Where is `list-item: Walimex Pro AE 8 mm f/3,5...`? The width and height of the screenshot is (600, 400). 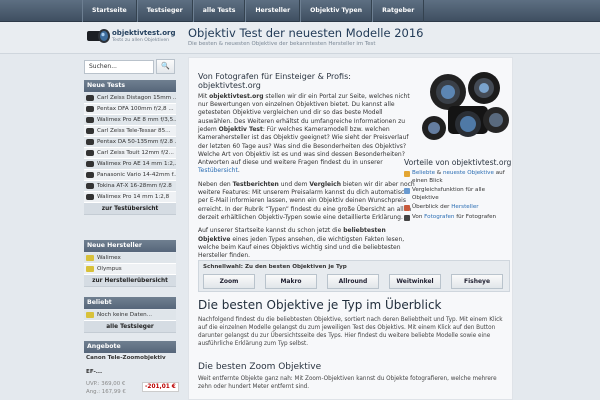
list-item: Walimex Pro AE 8 mm f/3,5... is located at coordinates (130, 120).